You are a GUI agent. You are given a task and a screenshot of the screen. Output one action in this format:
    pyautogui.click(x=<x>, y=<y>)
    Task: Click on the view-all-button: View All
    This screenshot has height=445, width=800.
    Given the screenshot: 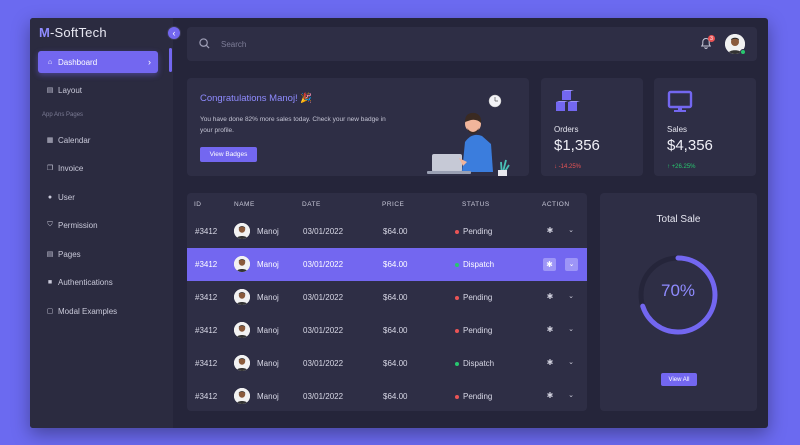 What is the action you would take?
    pyautogui.click(x=679, y=379)
    